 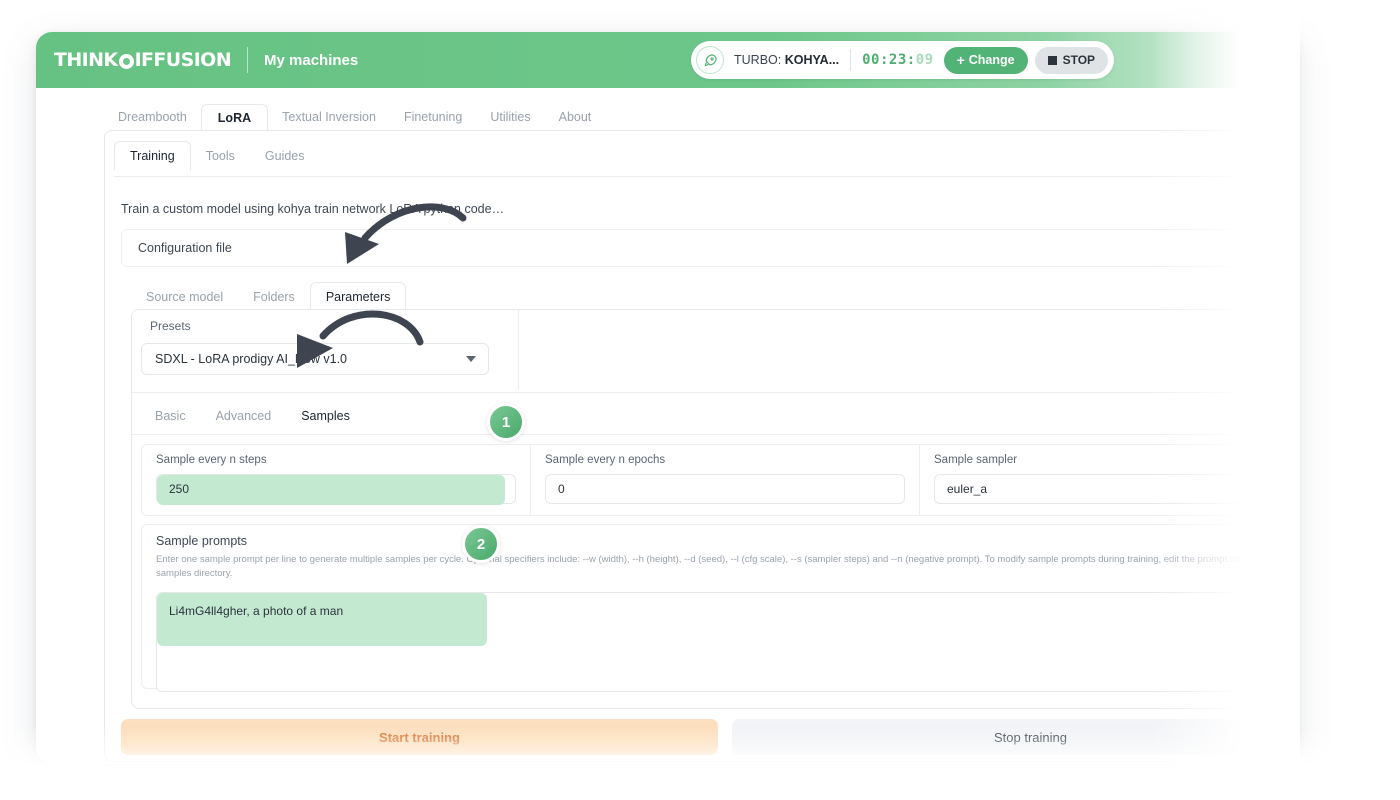 I want to click on sample-every-n-steps-value: 250, so click(x=179, y=489).